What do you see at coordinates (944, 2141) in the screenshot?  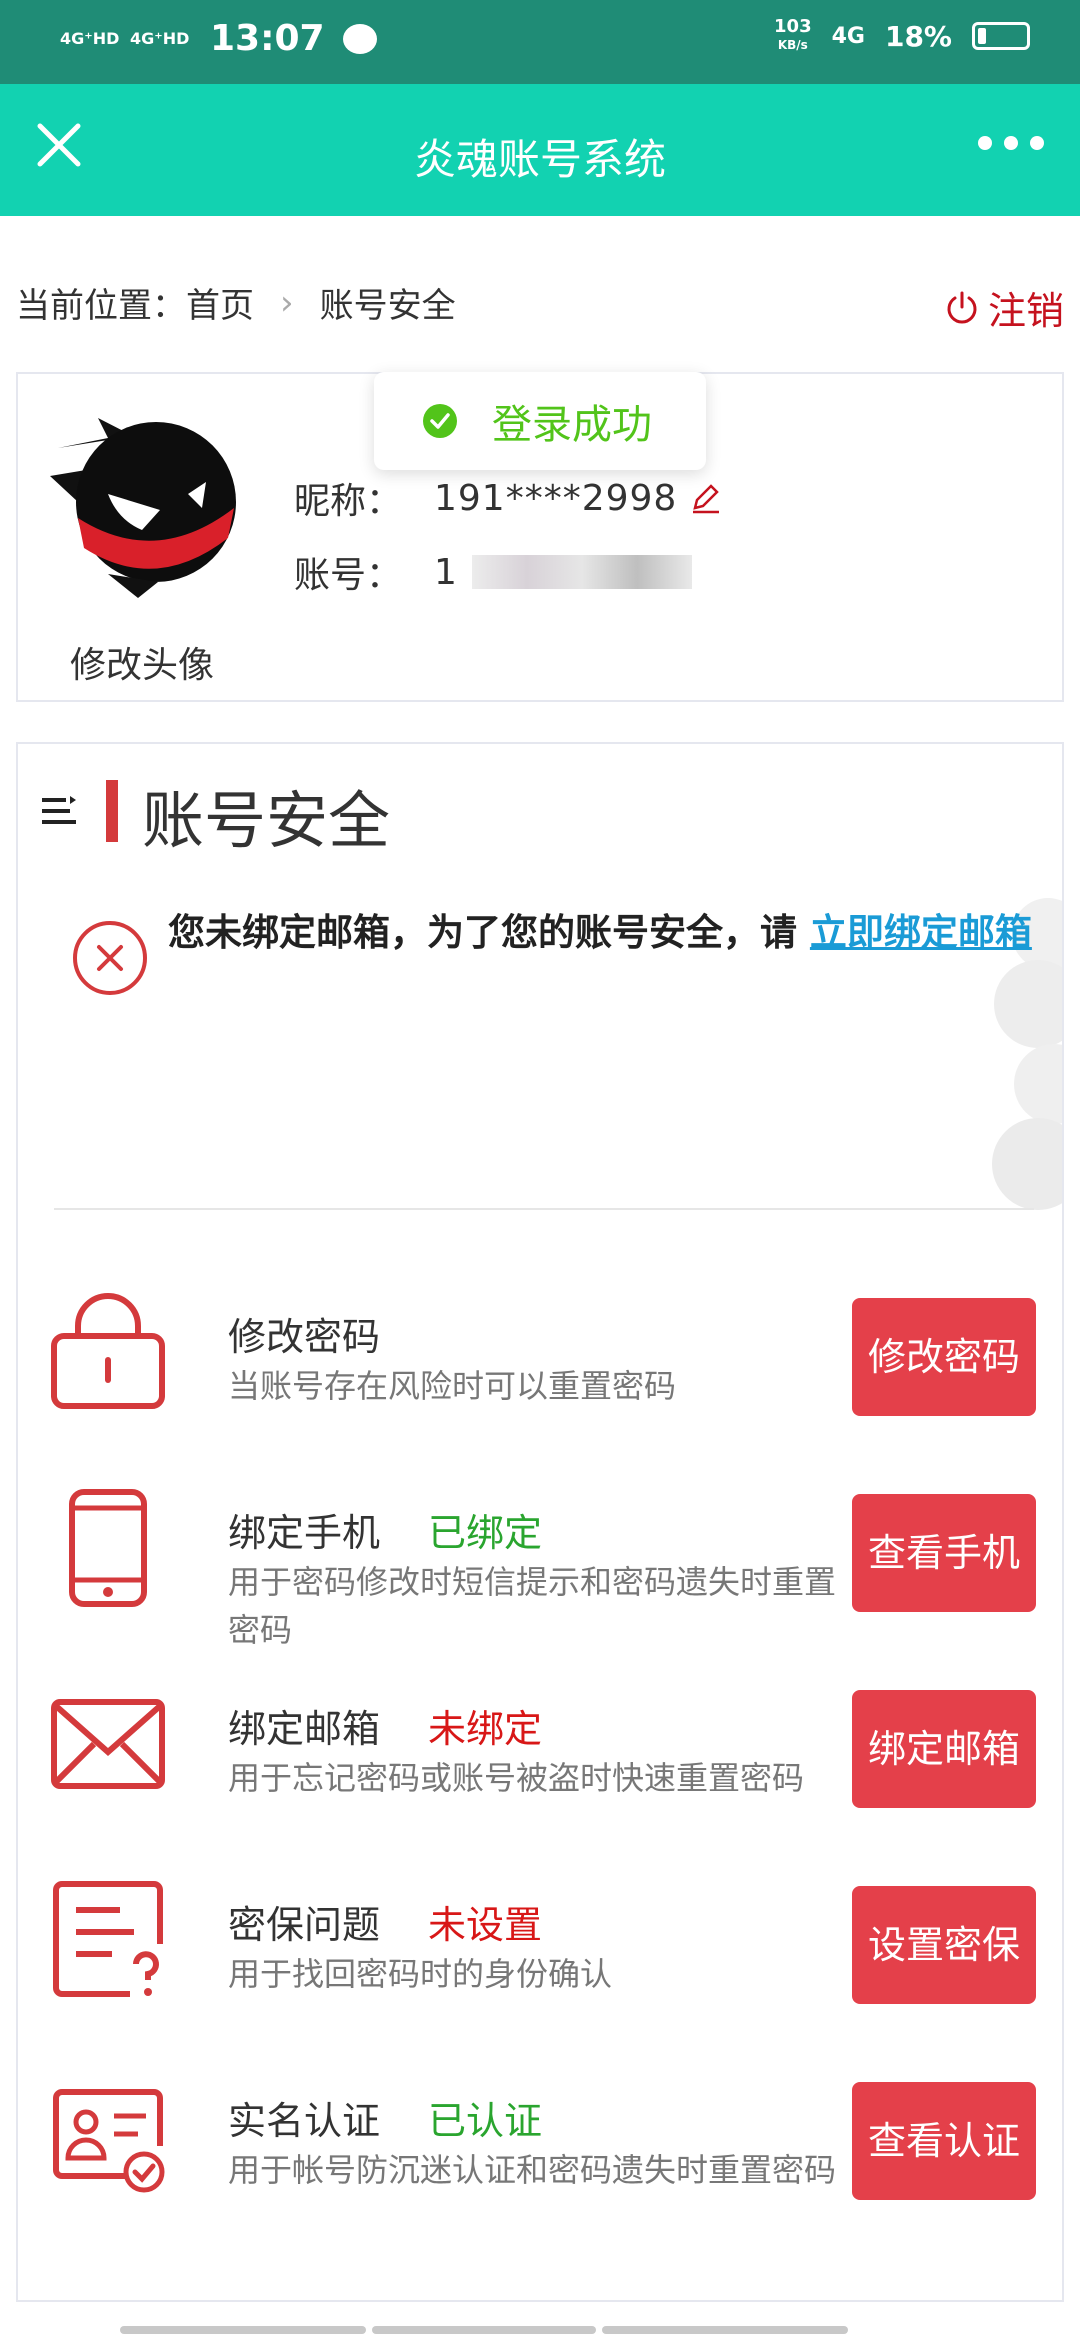 I see `view-verification-button: 查看认证` at bounding box center [944, 2141].